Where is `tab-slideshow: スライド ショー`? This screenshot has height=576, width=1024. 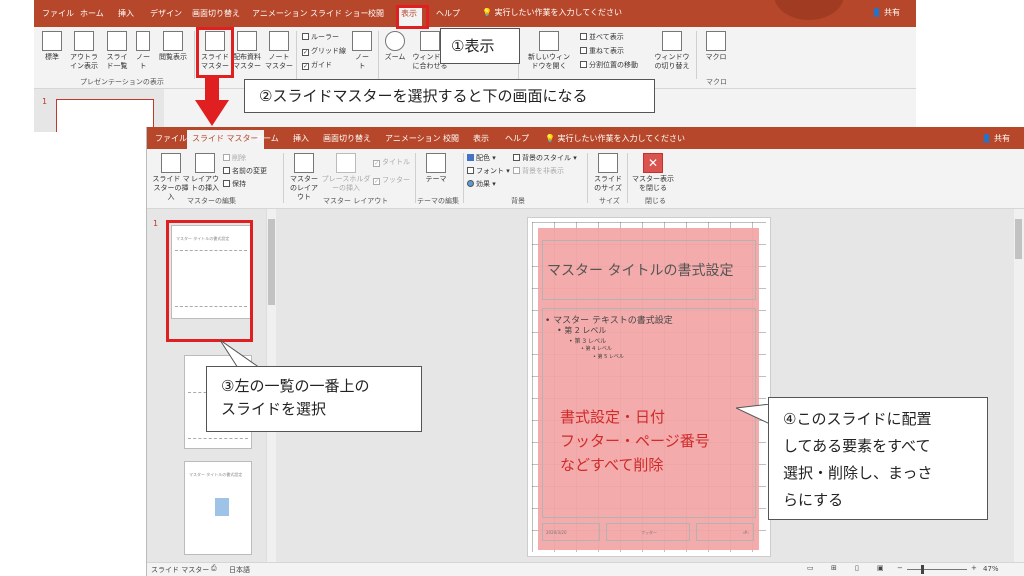
tab-slideshow: スライド ショー is located at coordinates (339, 13).